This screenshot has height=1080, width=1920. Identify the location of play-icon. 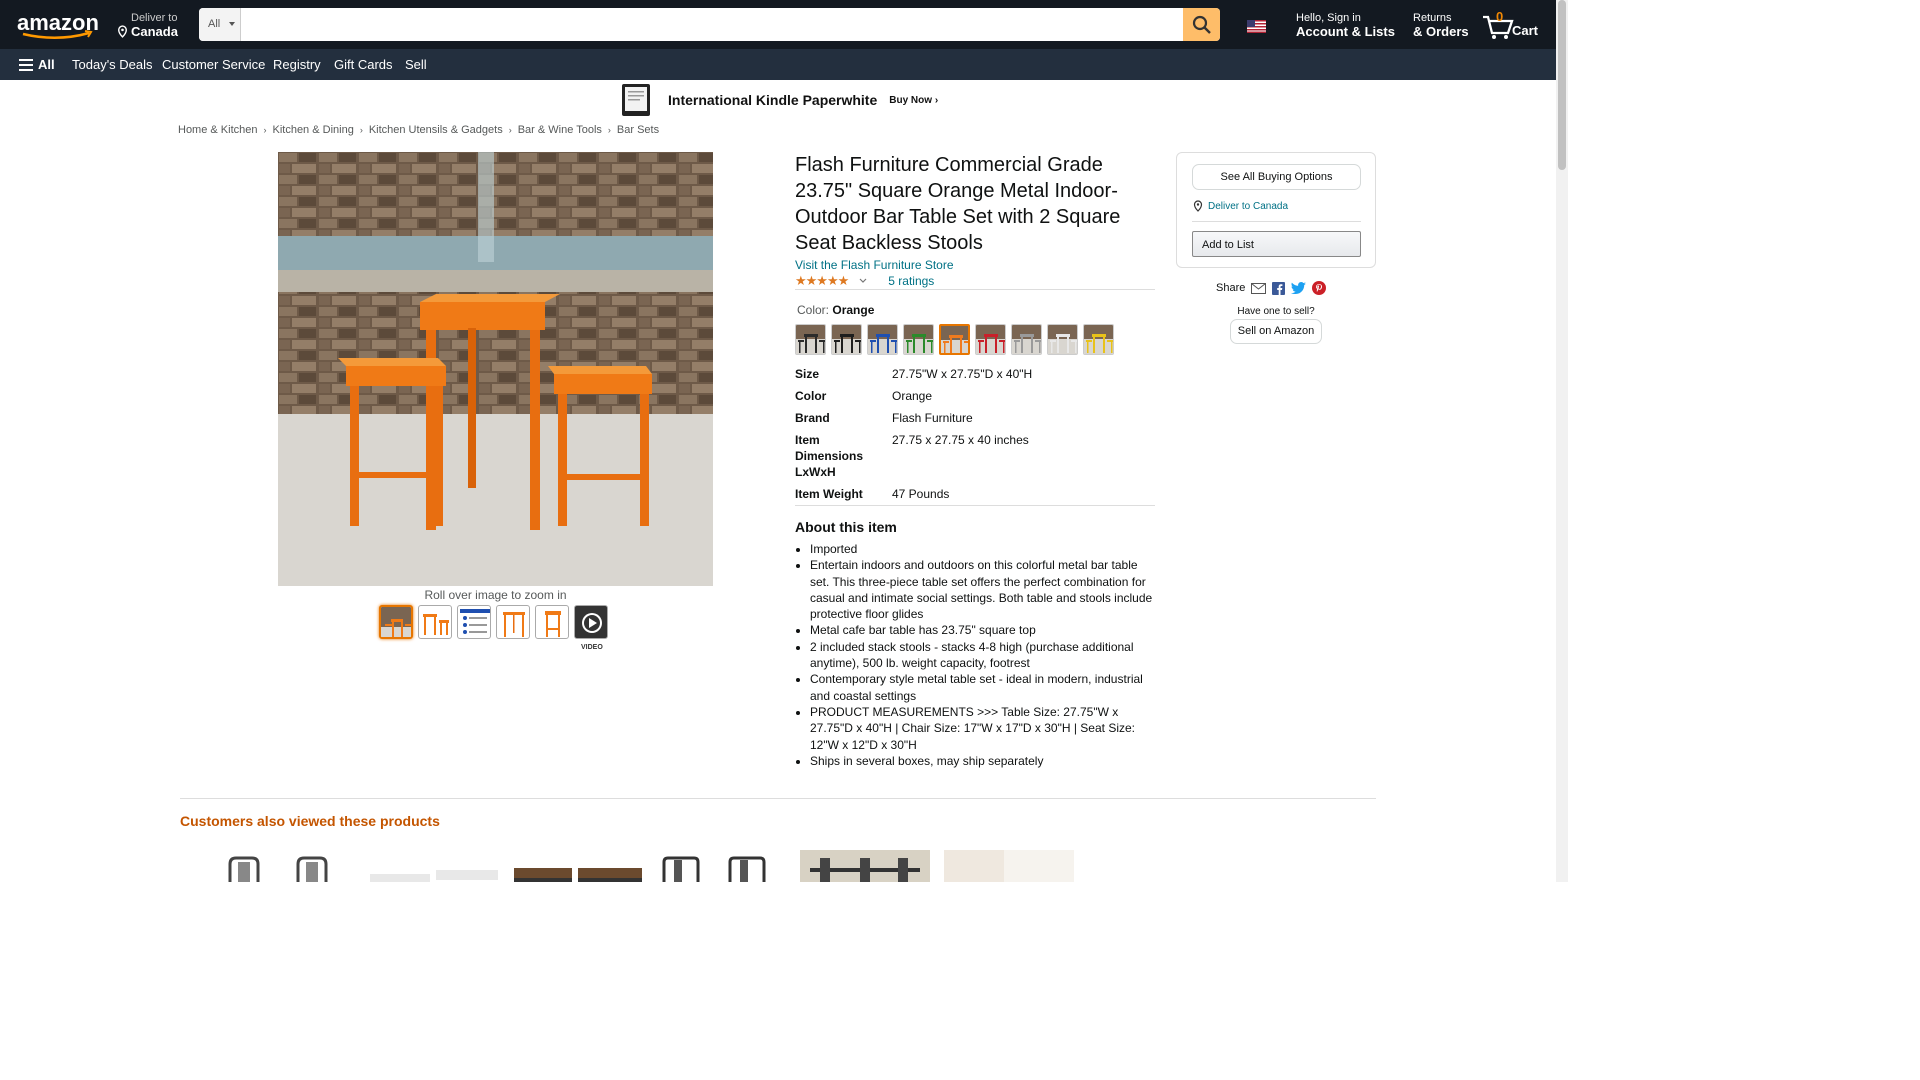
(592, 623).